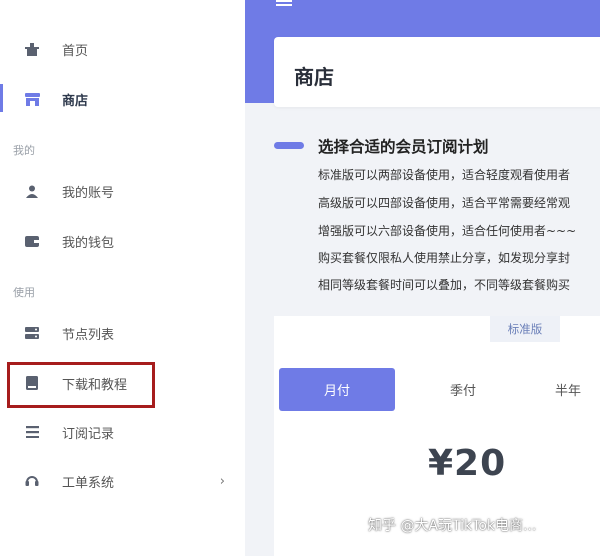 Image resolution: width=600 pixels, height=556 pixels. What do you see at coordinates (122, 333) in the screenshot?
I see `sidebar-item-nodes: 节点列表` at bounding box center [122, 333].